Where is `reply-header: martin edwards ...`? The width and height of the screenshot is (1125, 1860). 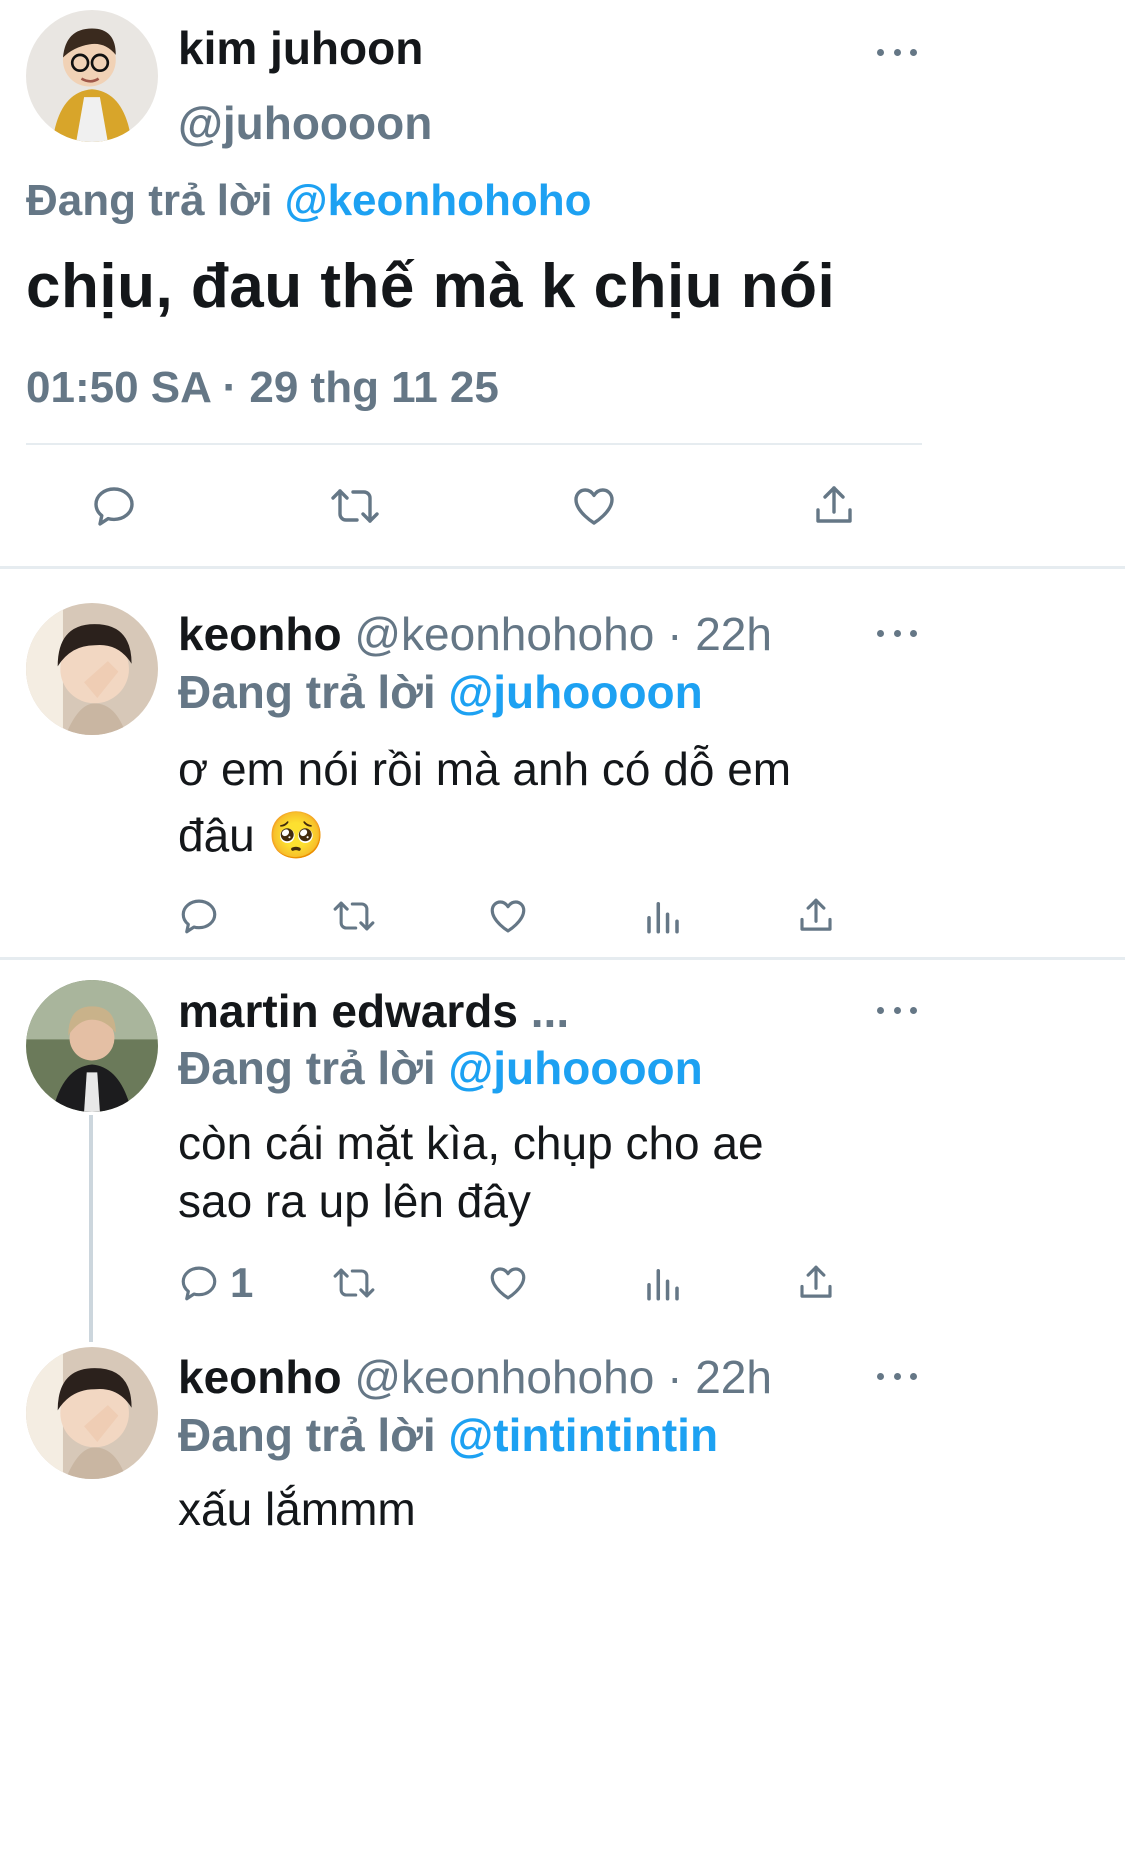 reply-header: martin edwards ... is located at coordinates (373, 1011).